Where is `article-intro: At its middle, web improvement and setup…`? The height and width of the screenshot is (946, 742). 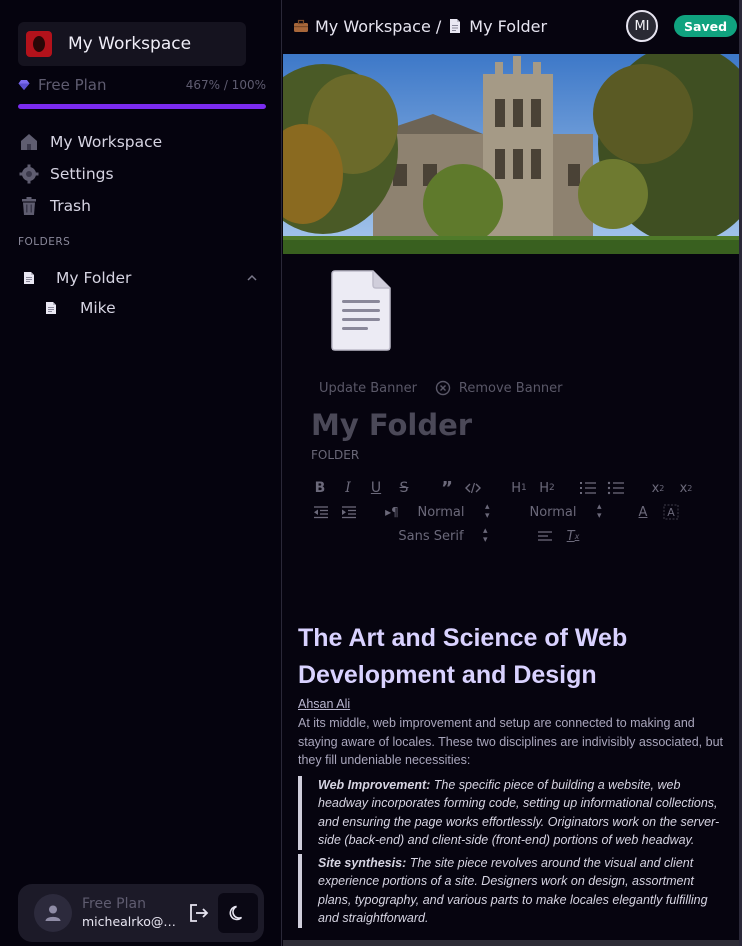 article-intro: At its middle, web improvement and setup… is located at coordinates (510, 741).